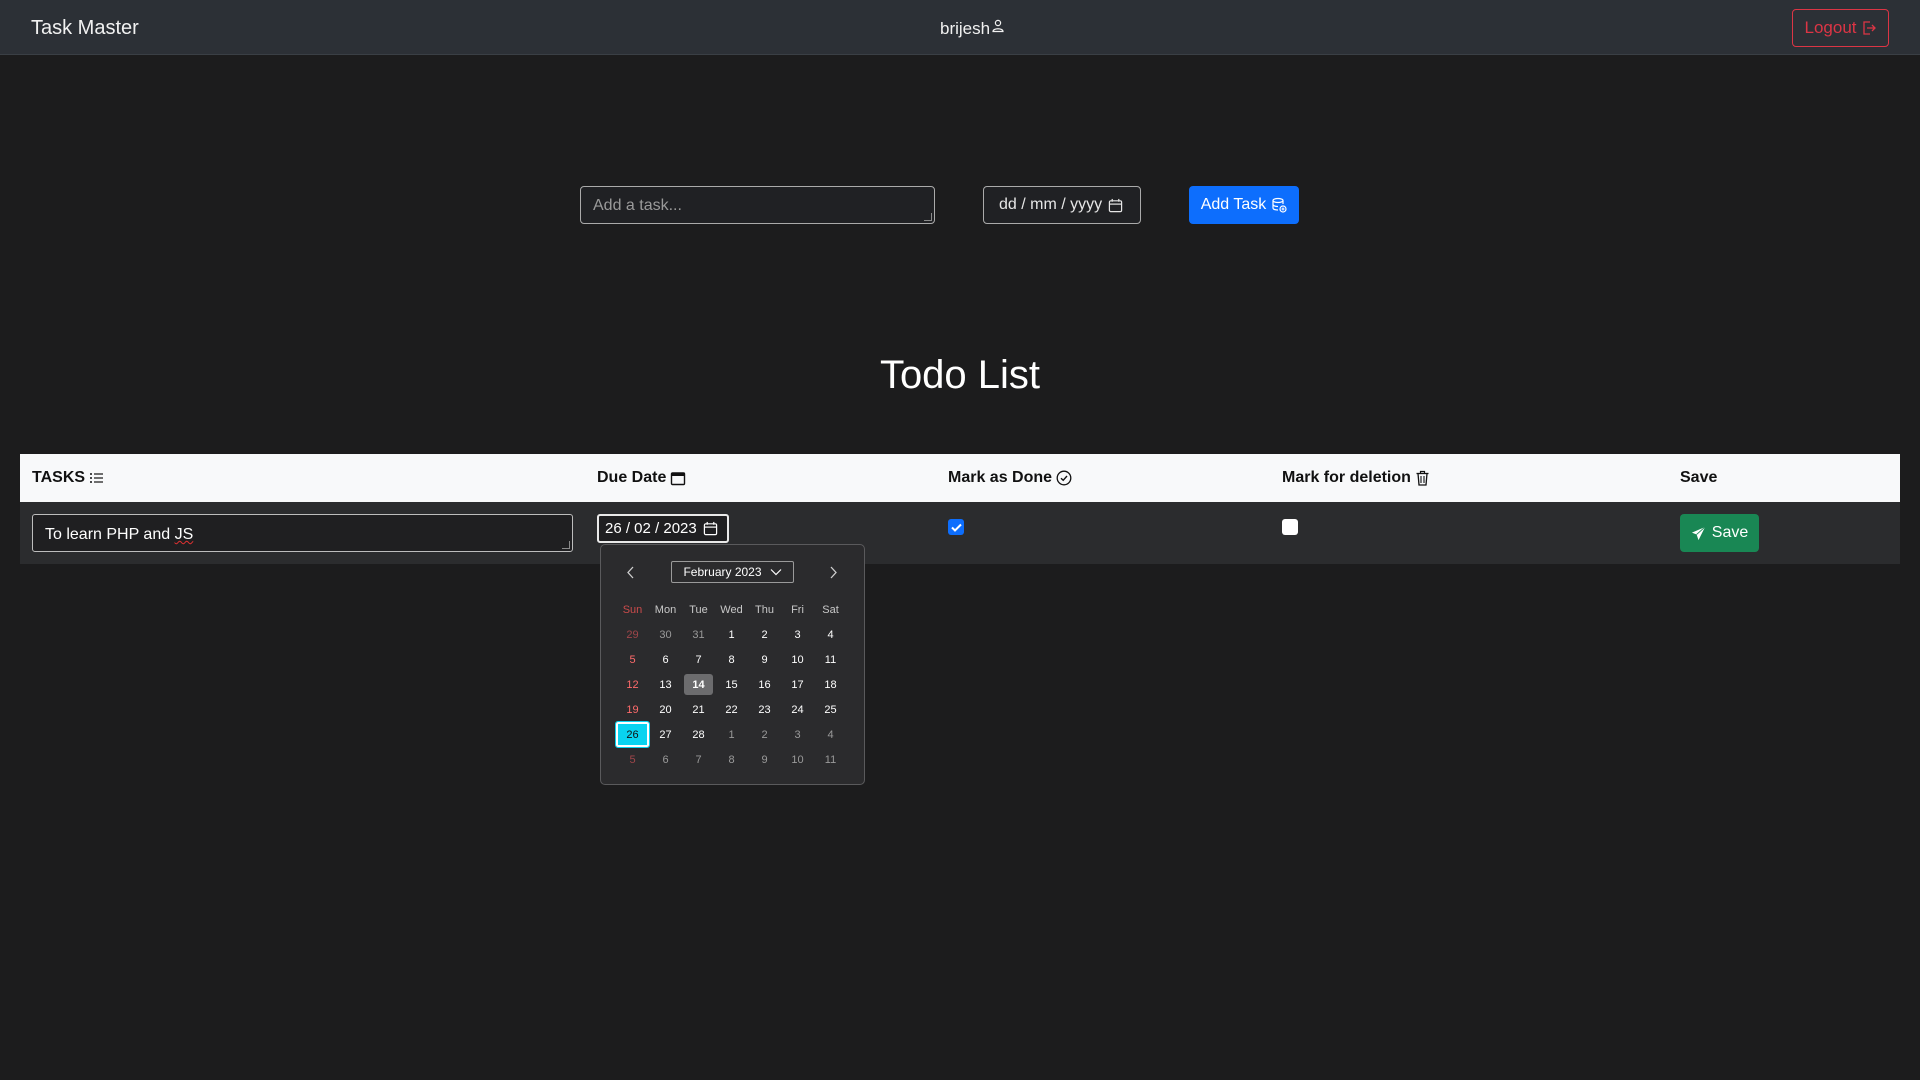  I want to click on task-text-prefix: To learn PHP and, so click(110, 534).